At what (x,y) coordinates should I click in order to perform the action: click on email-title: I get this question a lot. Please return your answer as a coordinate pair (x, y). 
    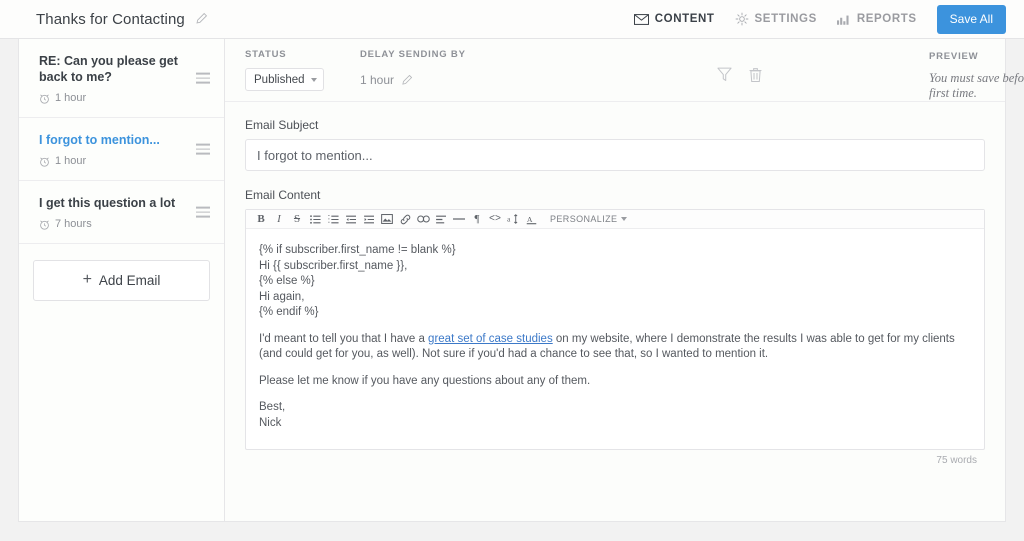
    Looking at the image, I should click on (107, 203).